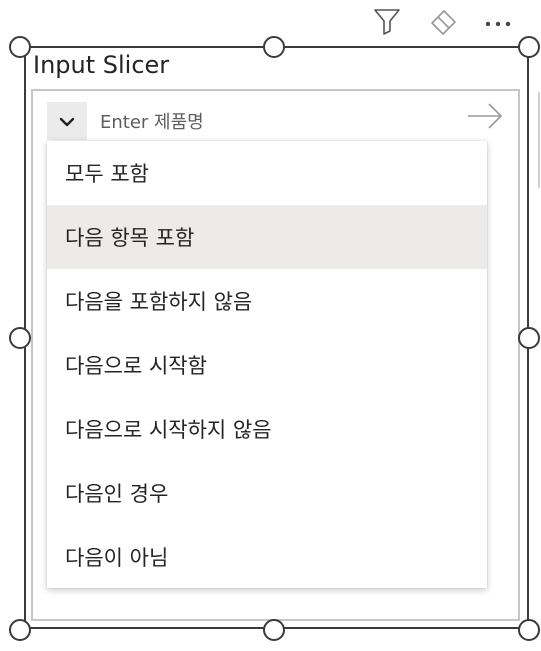 The image size is (541, 651). I want to click on arrow-right-icon, so click(485, 118).